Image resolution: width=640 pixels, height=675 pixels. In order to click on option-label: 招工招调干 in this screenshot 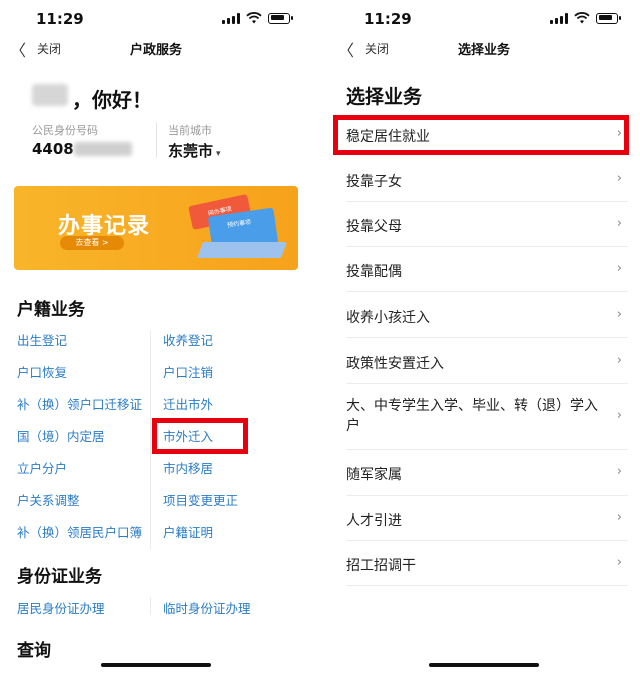, I will do `click(381, 566)`.